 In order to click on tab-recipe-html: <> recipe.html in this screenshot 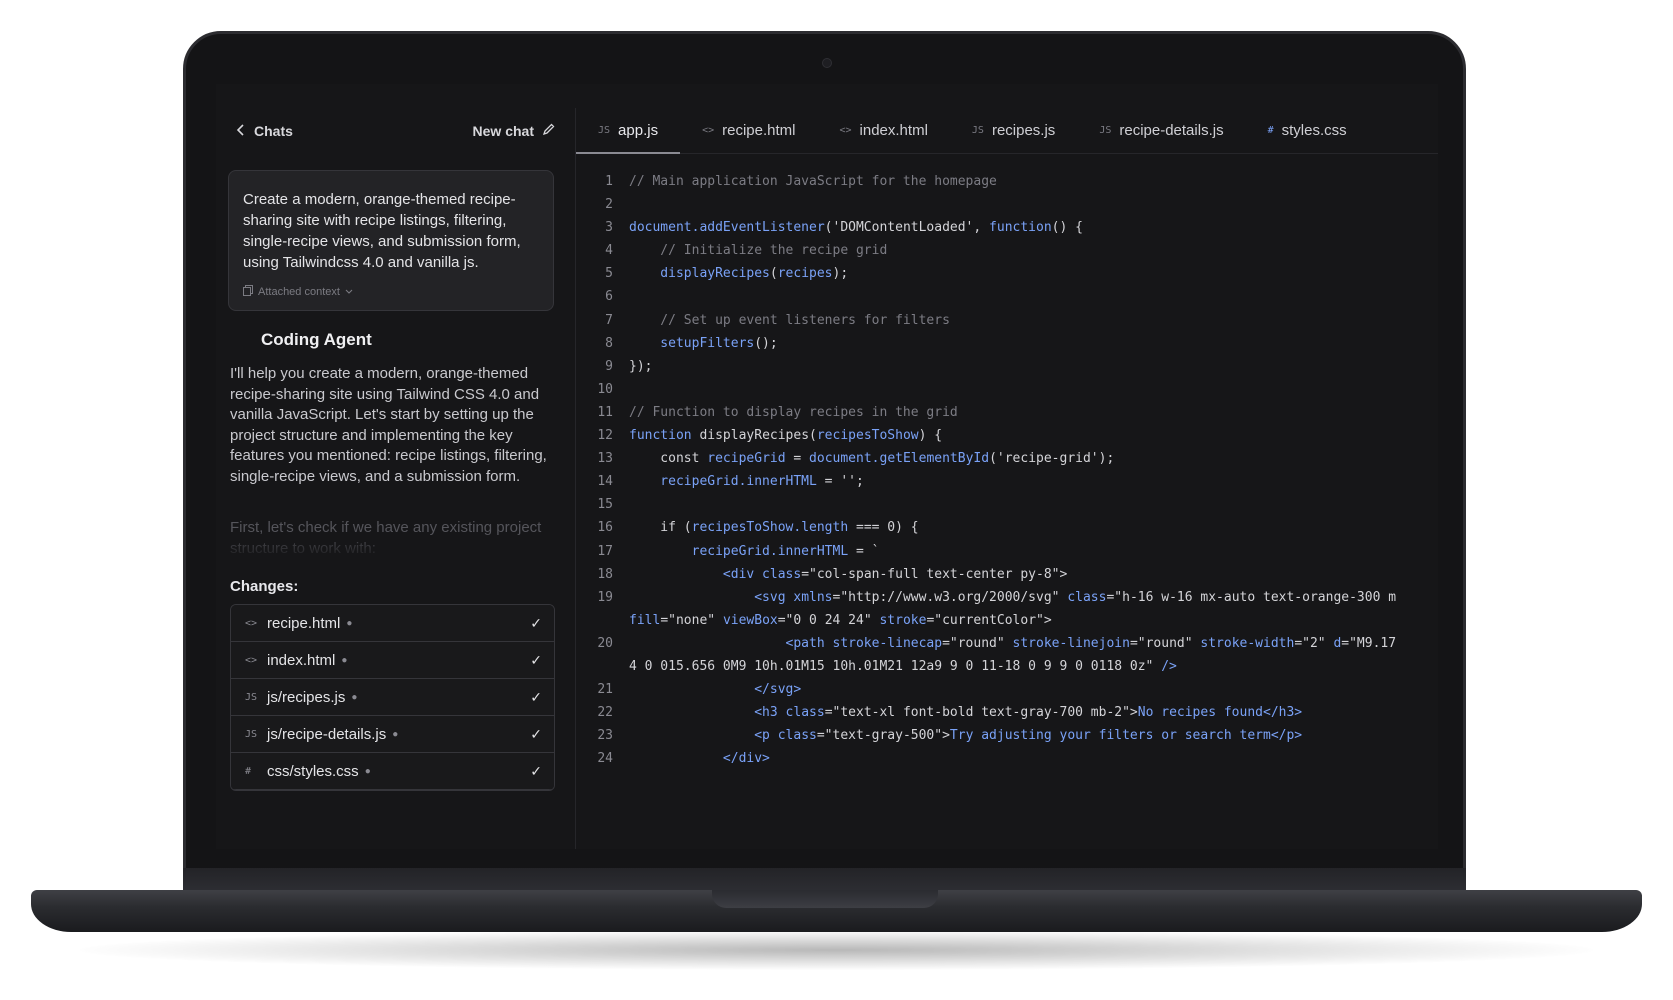, I will do `click(748, 130)`.